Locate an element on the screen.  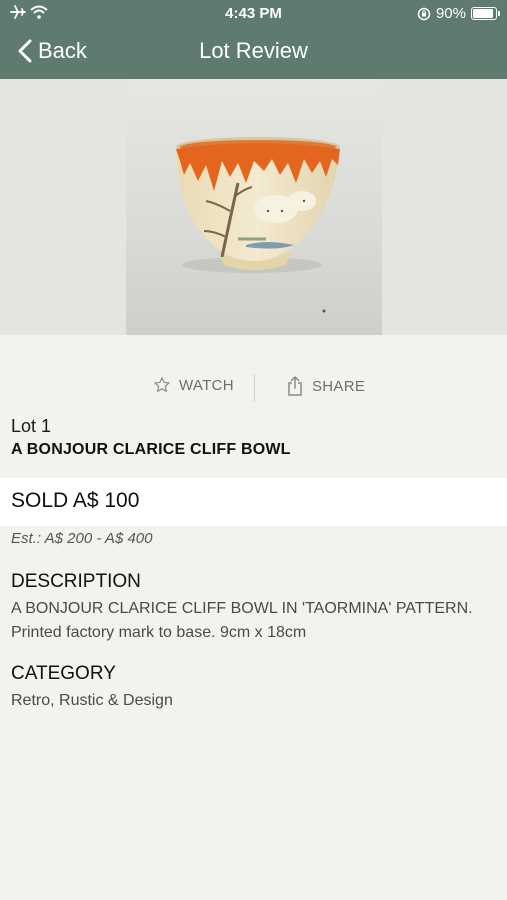
lot-title: A BONJOUR CLARICE CLIFF BOWL is located at coordinates (151, 449).